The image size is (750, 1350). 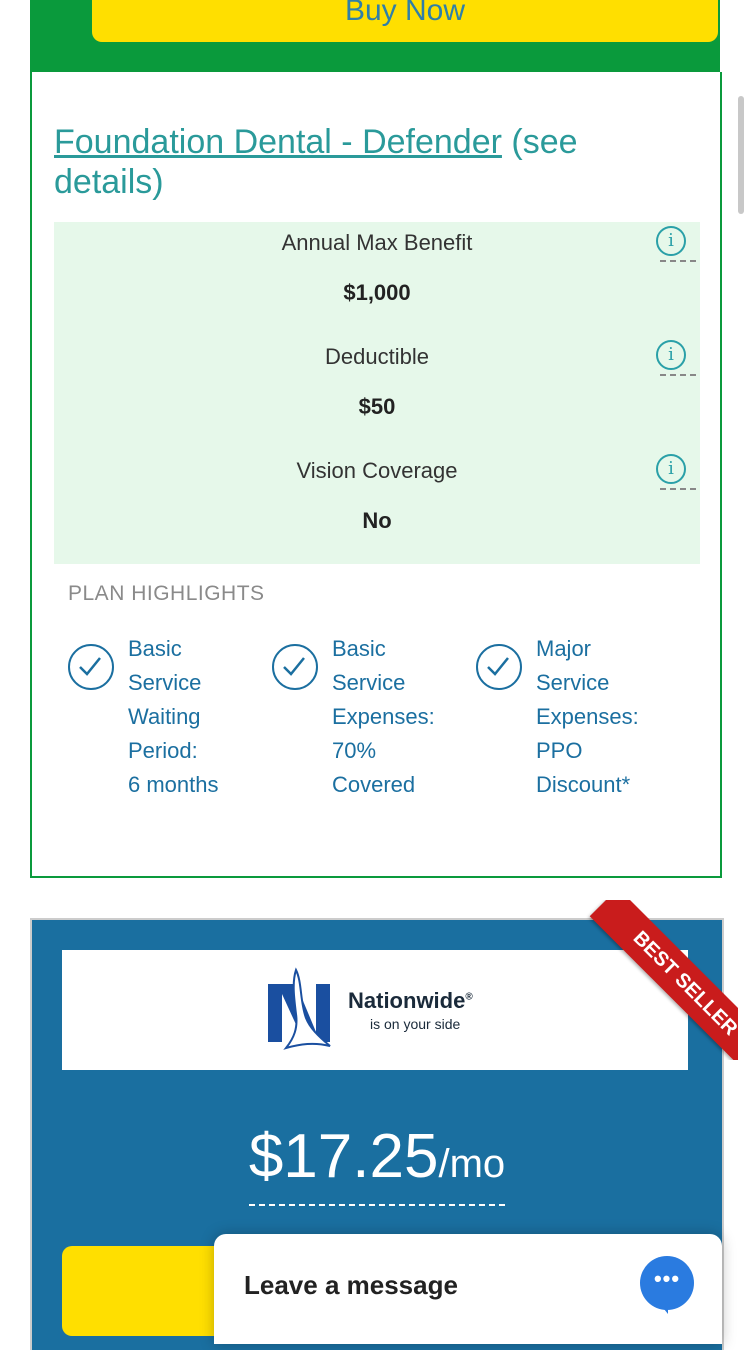 What do you see at coordinates (667, 1278) in the screenshot?
I see `chat-dots: •••` at bounding box center [667, 1278].